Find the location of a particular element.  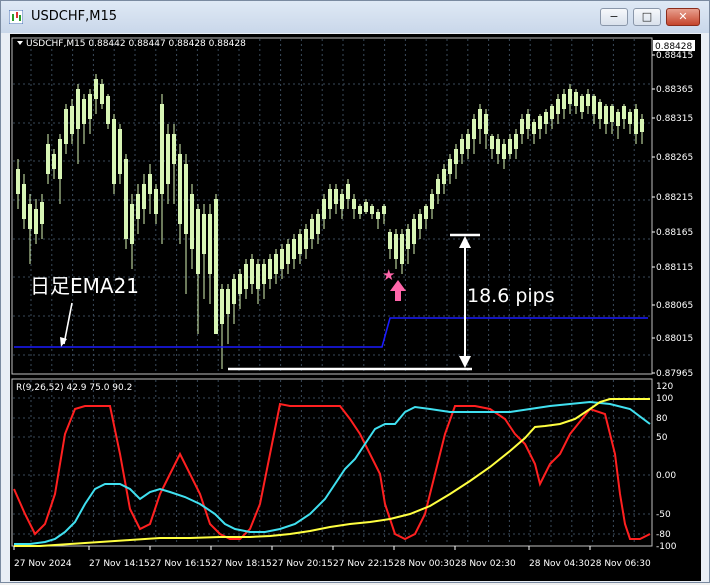

maximize-button: □ is located at coordinates (647, 17).